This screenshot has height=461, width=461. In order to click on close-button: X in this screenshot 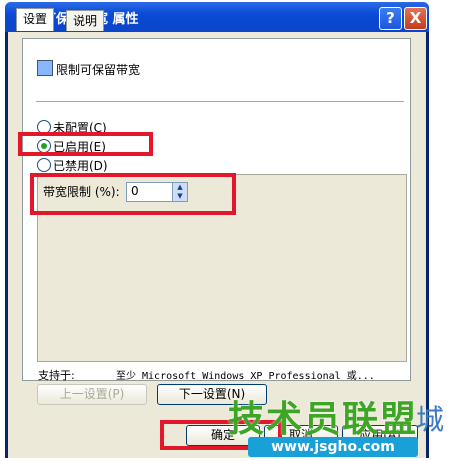, I will do `click(415, 18)`.